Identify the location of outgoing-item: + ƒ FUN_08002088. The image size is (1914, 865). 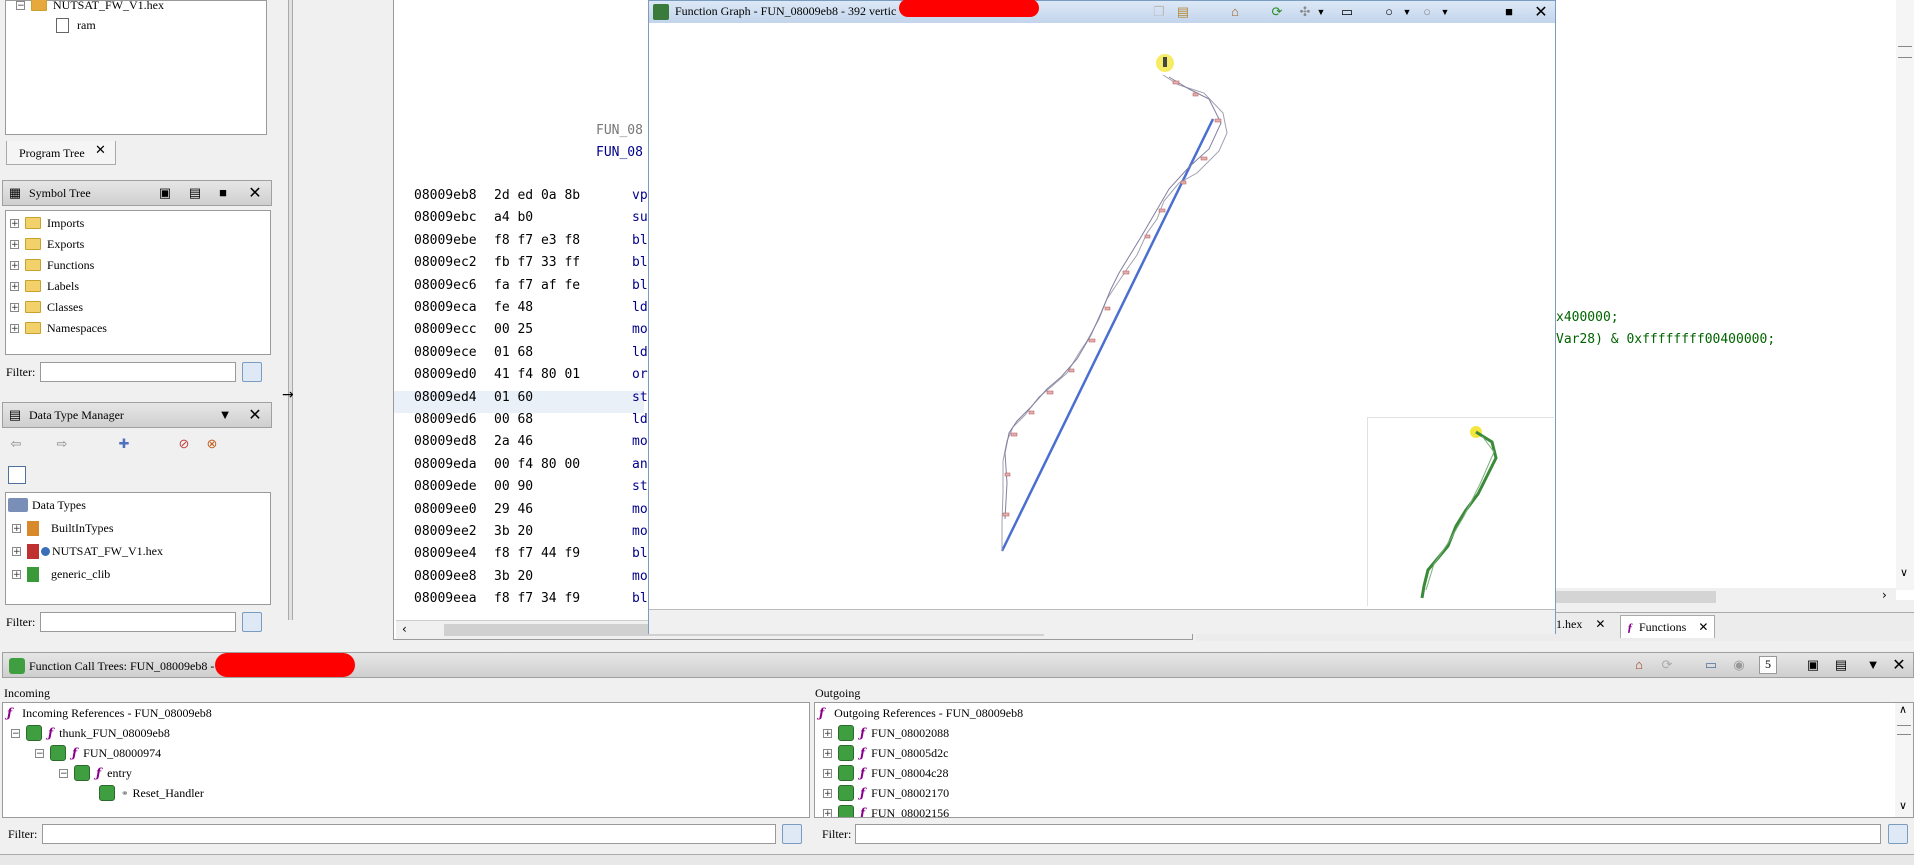
(886, 733).